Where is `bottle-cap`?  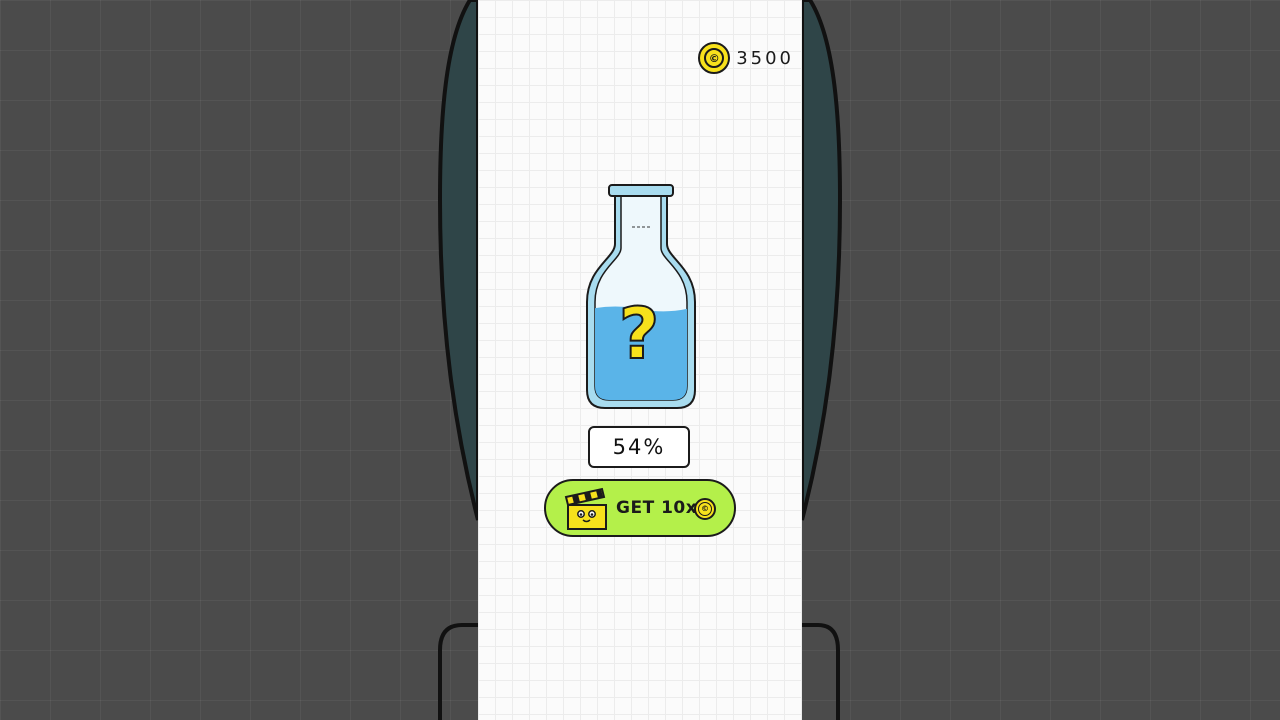
bottle-cap is located at coordinates (641, 190).